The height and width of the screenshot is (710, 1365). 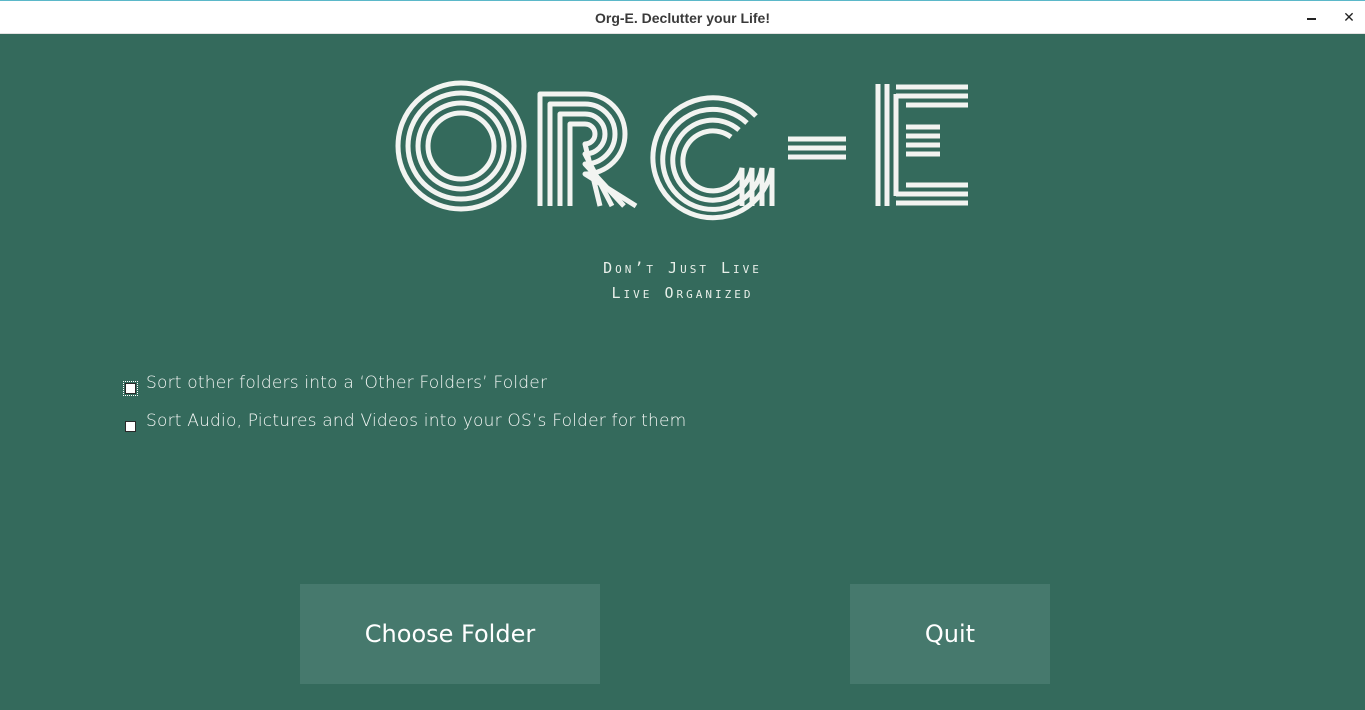 What do you see at coordinates (712, 158) in the screenshot?
I see `logo-letter-g` at bounding box center [712, 158].